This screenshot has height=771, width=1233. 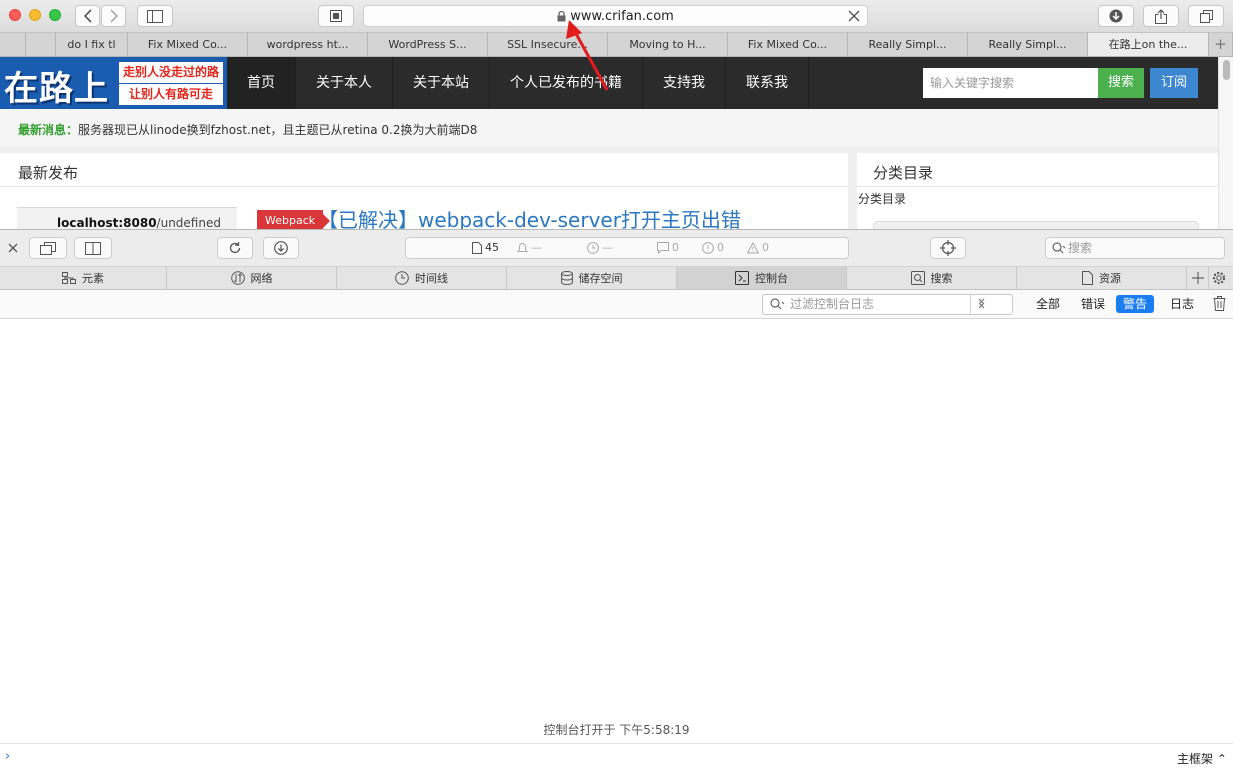 What do you see at coordinates (1225, 143) in the screenshot?
I see `page-scrollbar` at bounding box center [1225, 143].